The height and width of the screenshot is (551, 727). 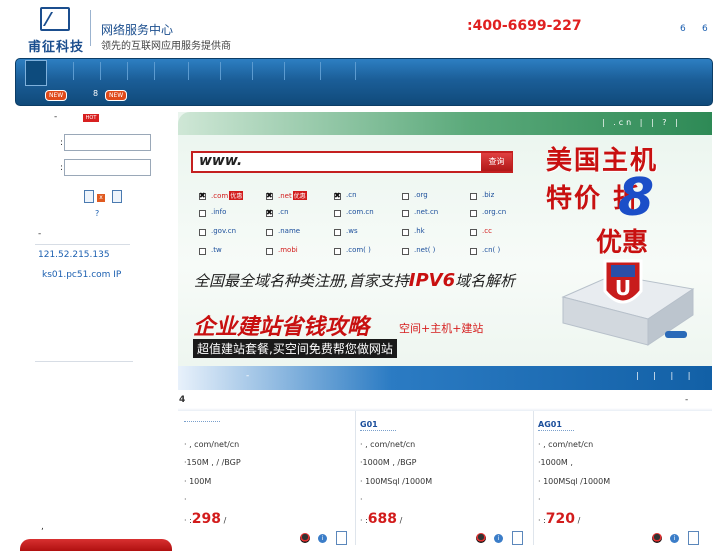 What do you see at coordinates (445, 378) in the screenshot?
I see `banner-bottom-bar` at bounding box center [445, 378].